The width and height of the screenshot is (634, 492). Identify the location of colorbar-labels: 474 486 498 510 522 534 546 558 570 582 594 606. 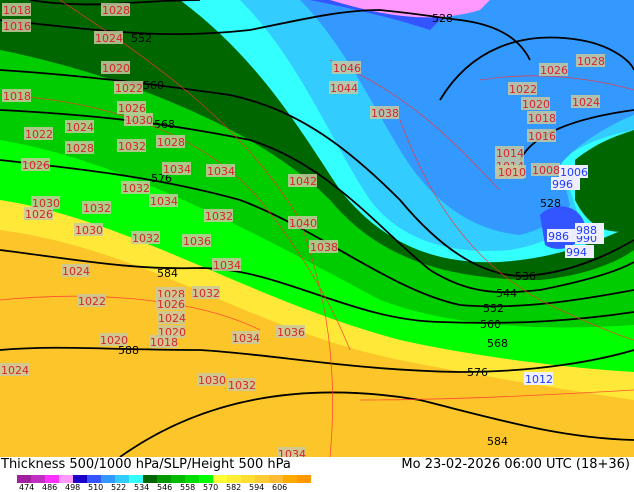
(157, 487).